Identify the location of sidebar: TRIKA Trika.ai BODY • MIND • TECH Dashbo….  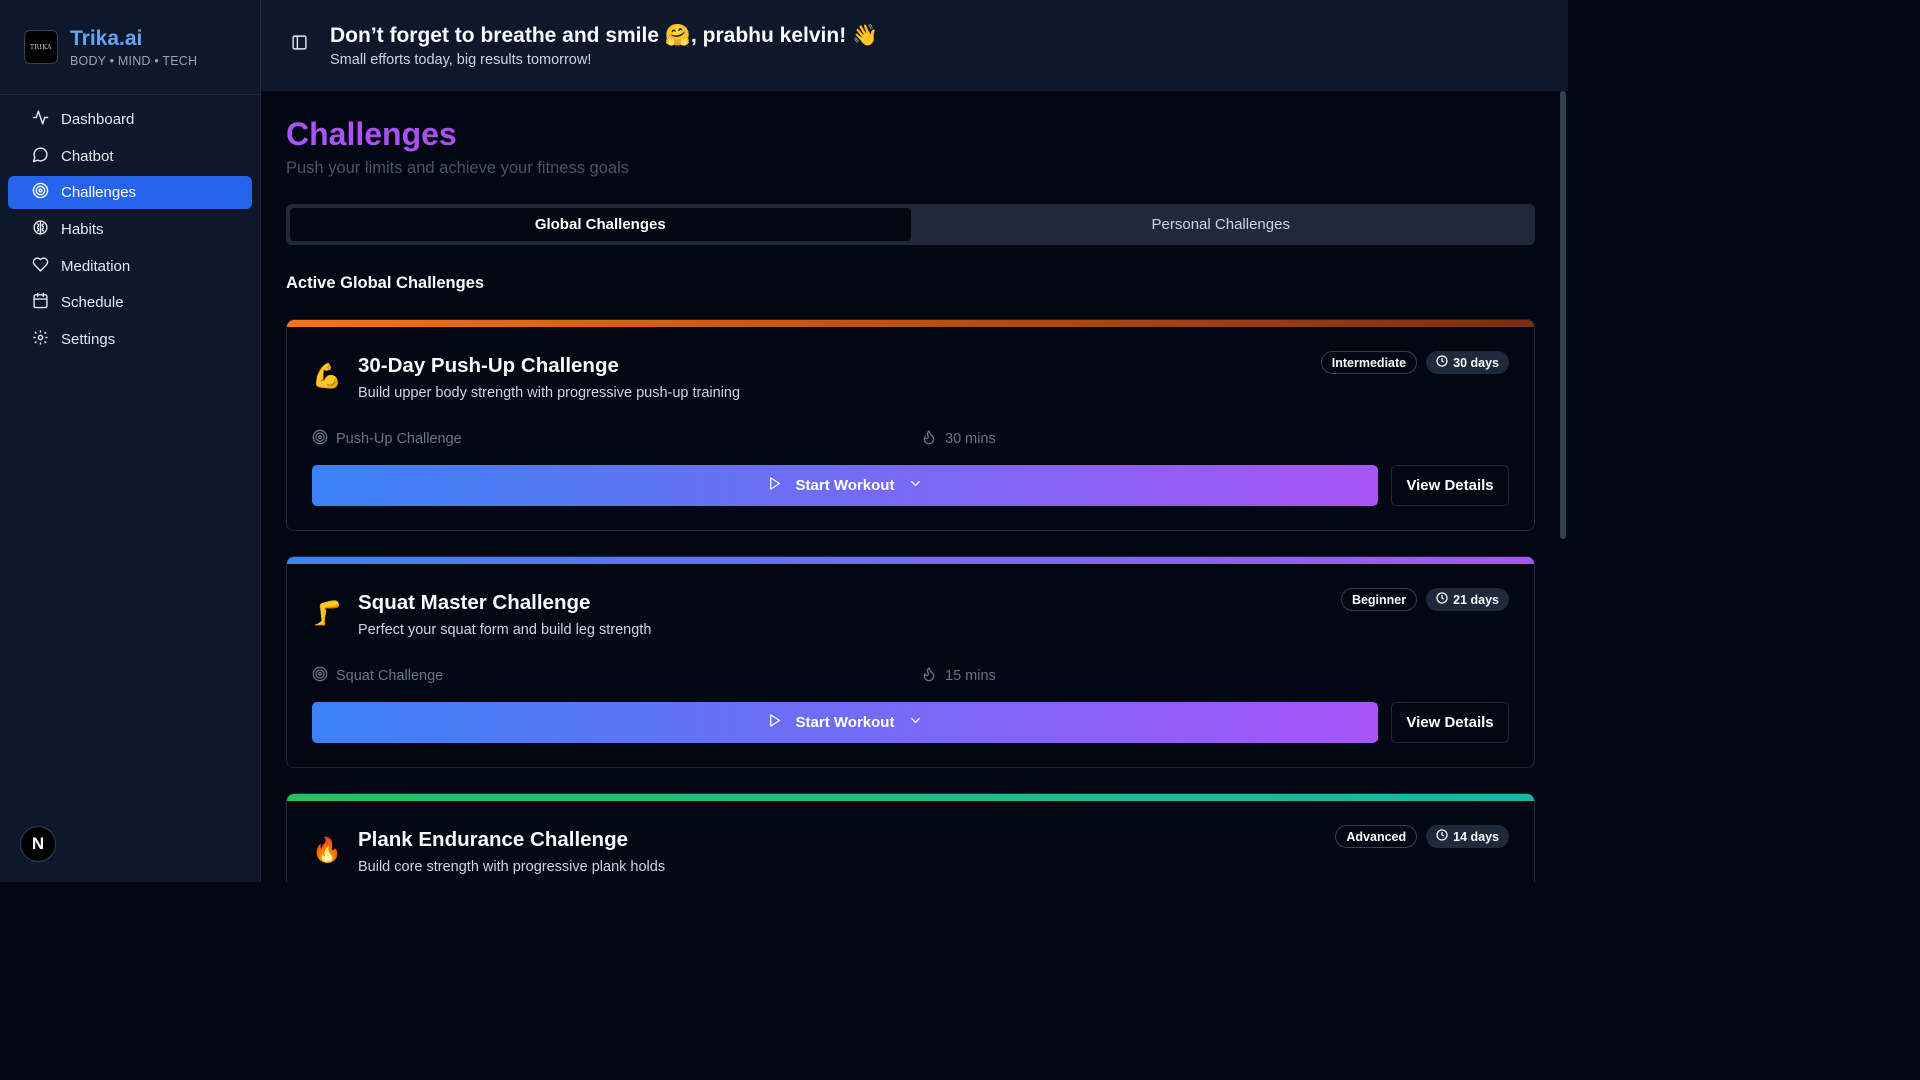
(130, 441).